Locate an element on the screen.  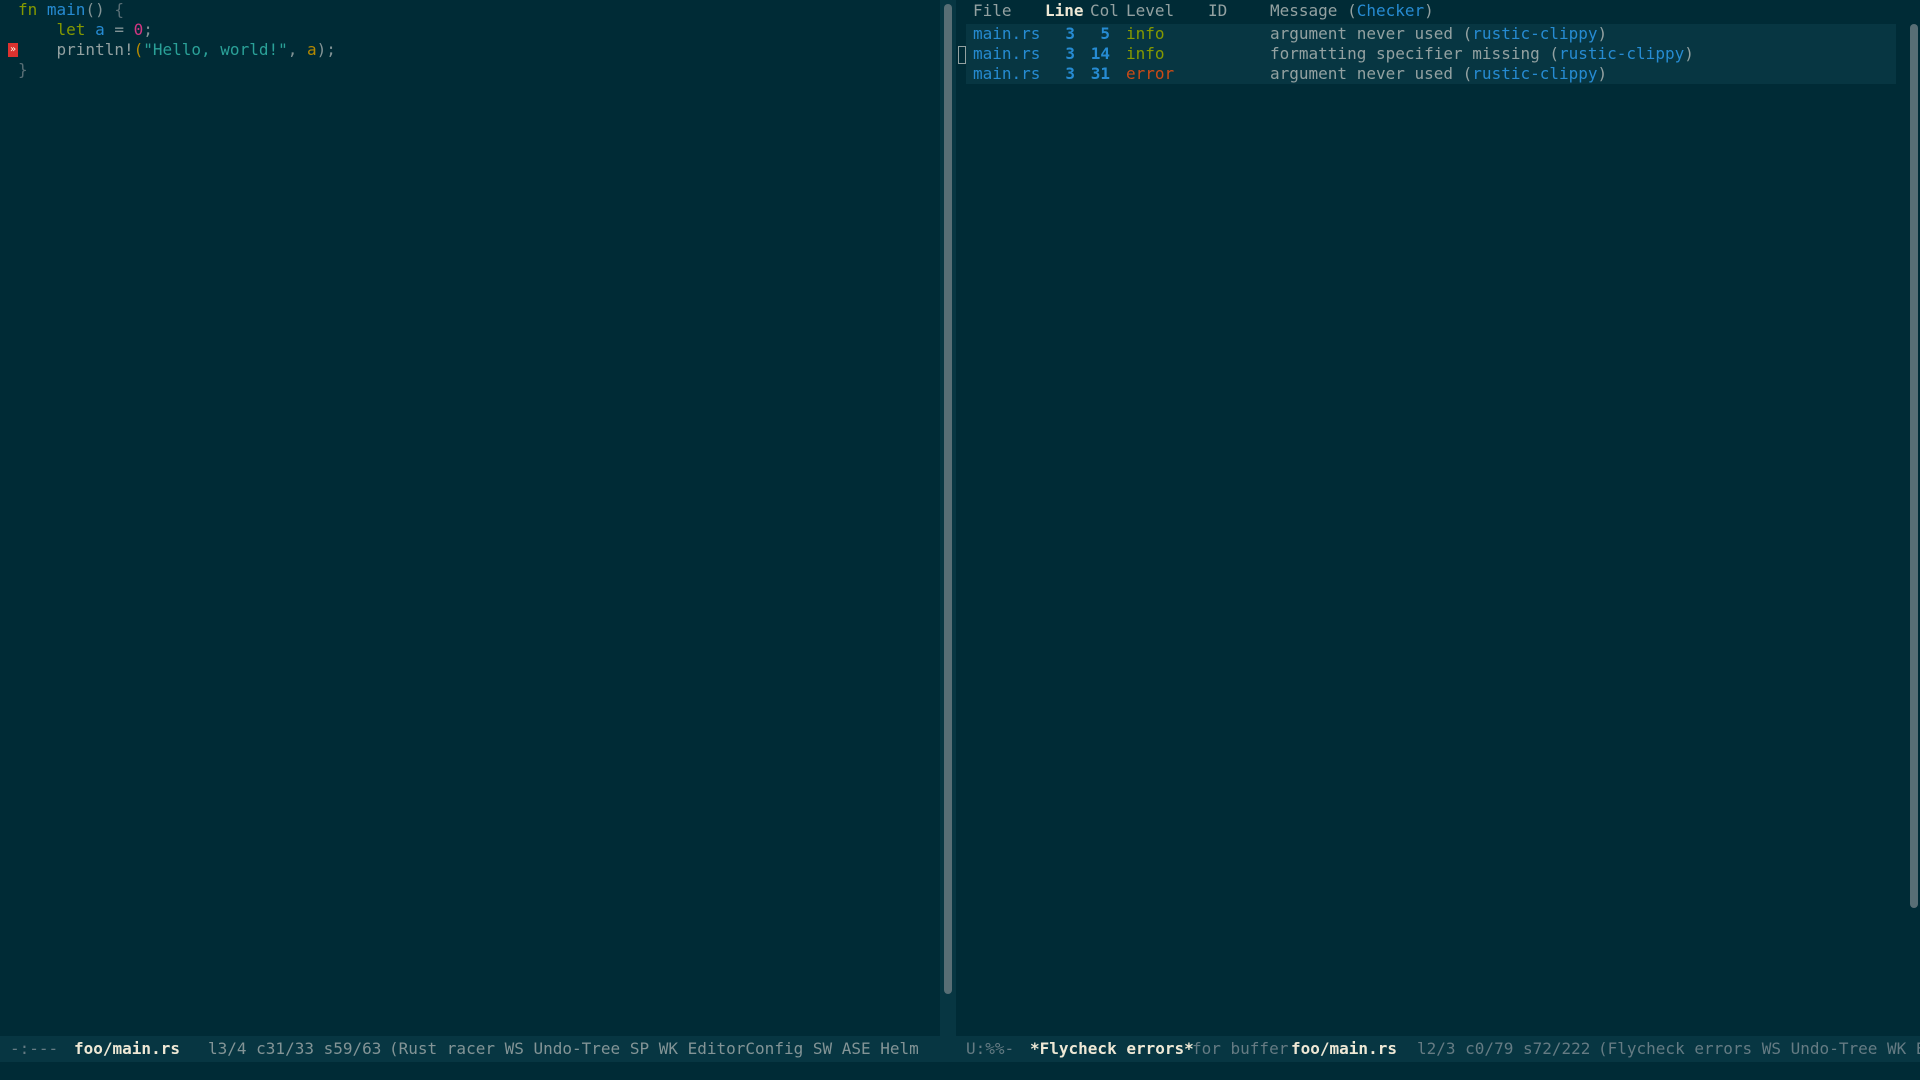
header-message: Message (Checker) is located at coordinates (1352, 11).